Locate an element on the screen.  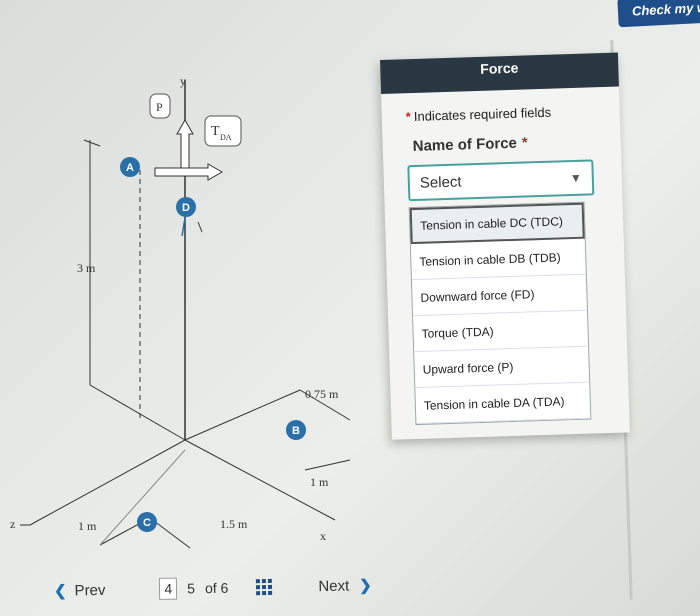
option-tension-da: Tension in cable DA (TDA) is located at coordinates (503, 403).